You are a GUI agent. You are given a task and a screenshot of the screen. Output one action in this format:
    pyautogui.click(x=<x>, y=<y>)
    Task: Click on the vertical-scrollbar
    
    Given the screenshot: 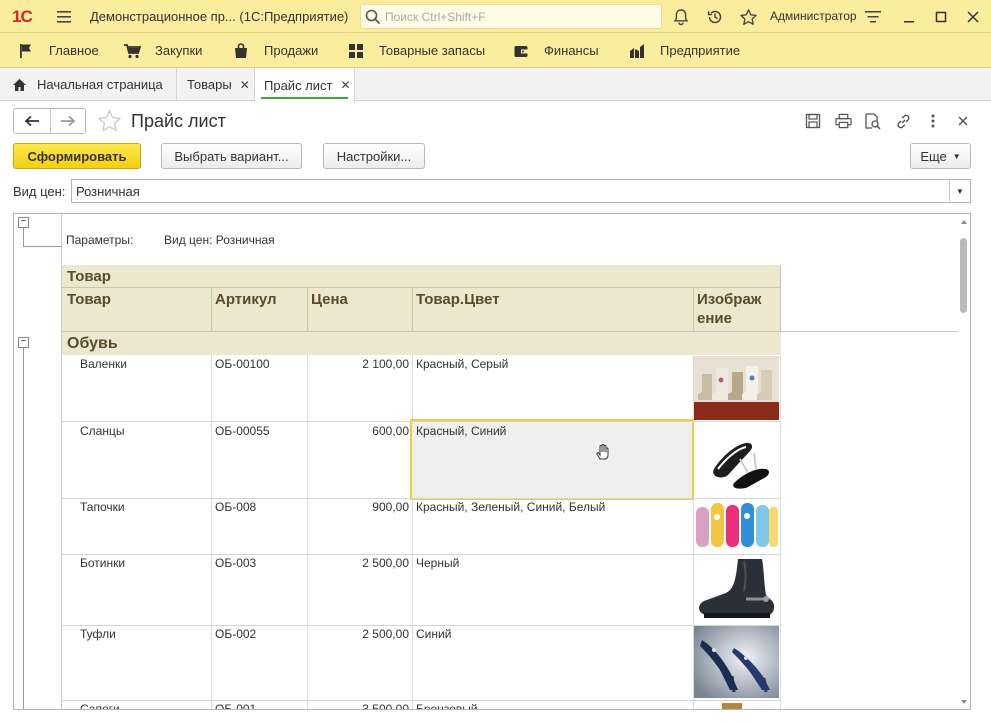 What is the action you would take?
    pyautogui.click(x=963, y=462)
    